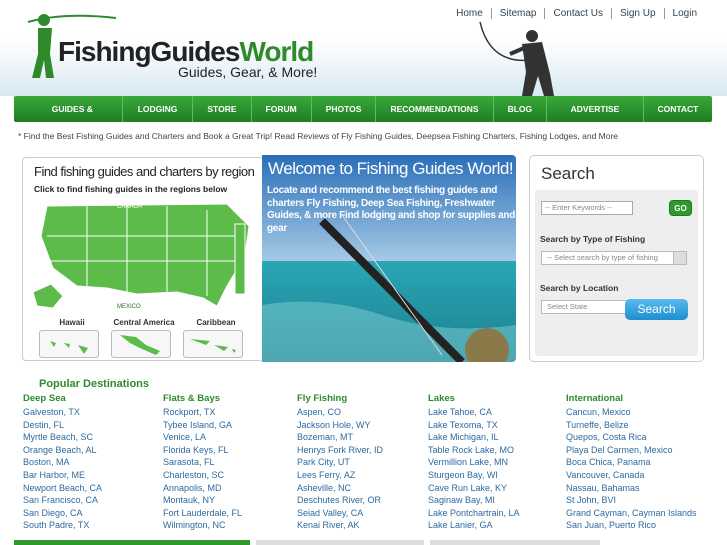 The image size is (727, 545). Describe the element at coordinates (340, 462) in the screenshot. I see `destination-link: Park City, UT` at that location.